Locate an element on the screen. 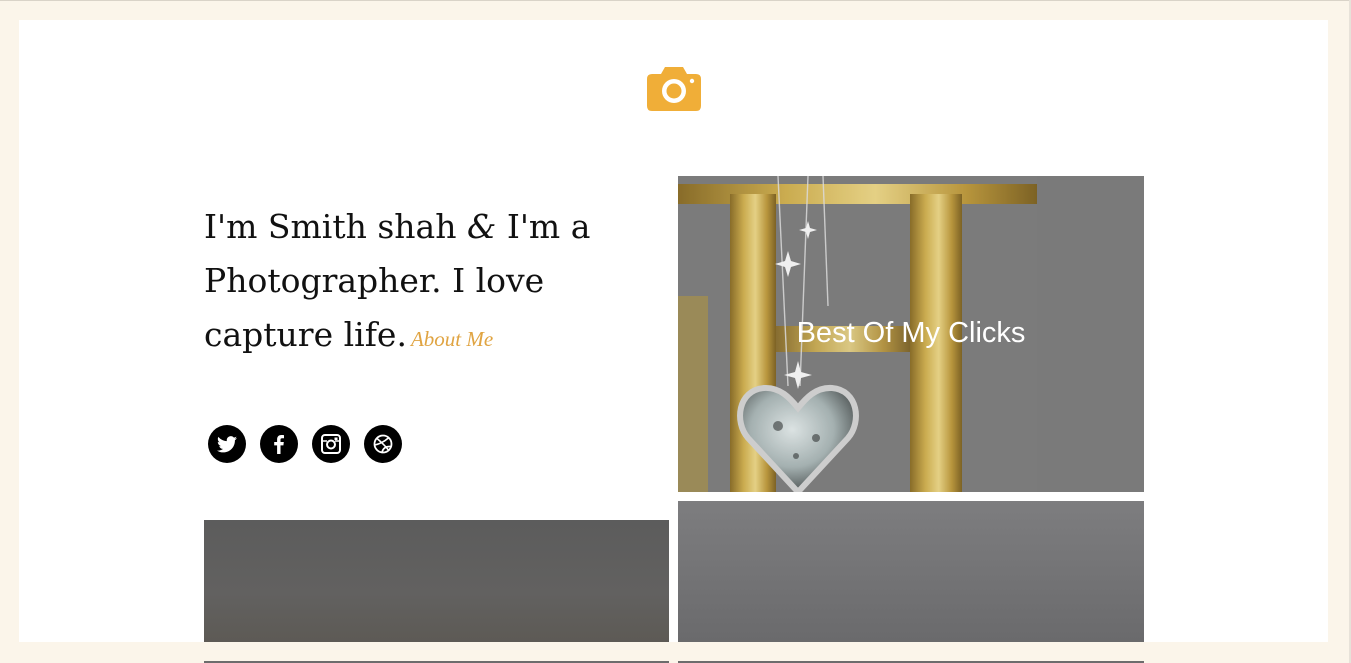 This screenshot has height=663, width=1351. about-me-link: About Me is located at coordinates (452, 339).